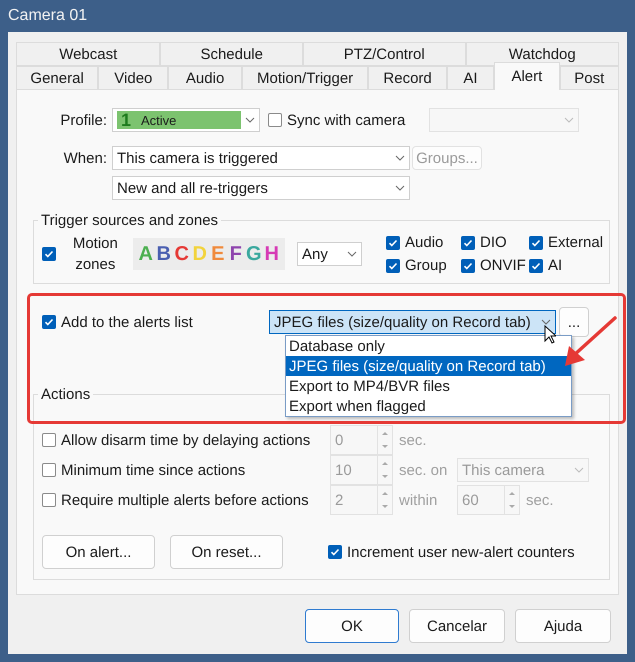  Describe the element at coordinates (88, 54) in the screenshot. I see `tab: Webcast` at that location.